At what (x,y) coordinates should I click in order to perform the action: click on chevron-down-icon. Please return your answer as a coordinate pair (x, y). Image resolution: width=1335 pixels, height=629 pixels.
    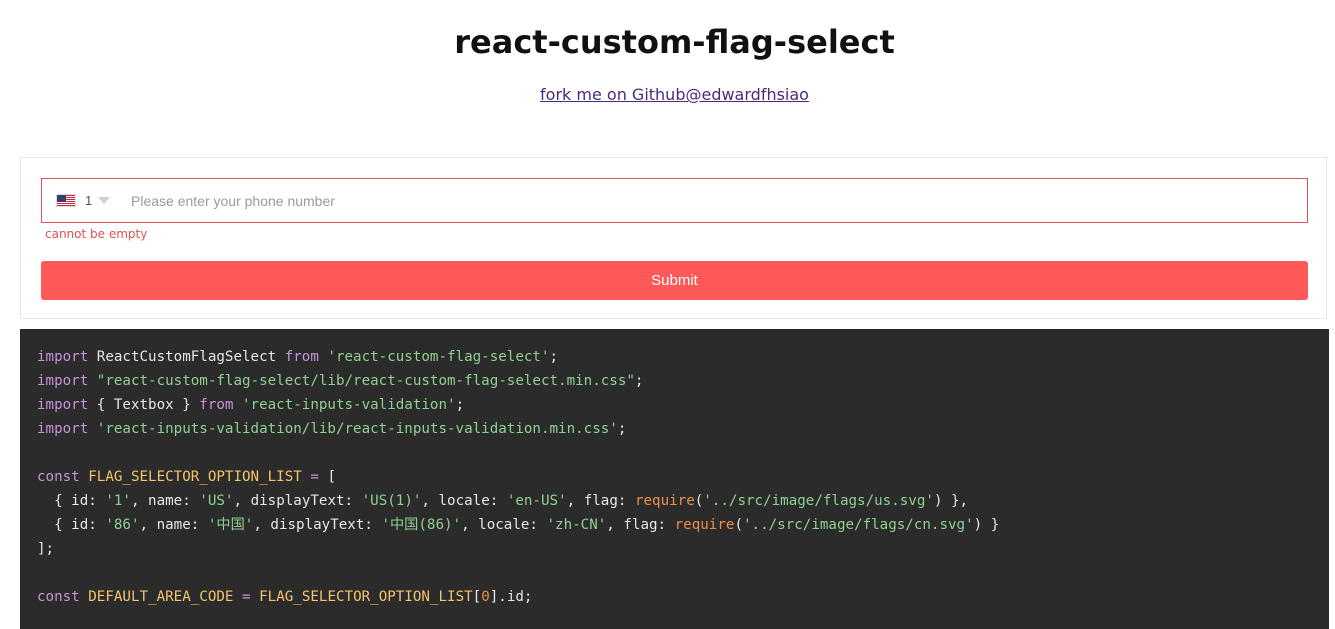
    Looking at the image, I should click on (104, 200).